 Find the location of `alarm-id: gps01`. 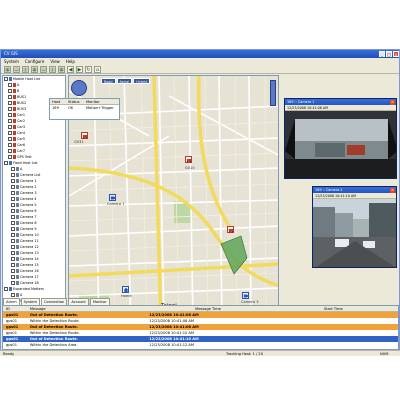

alarm-id: gps01 is located at coordinates (12, 345).